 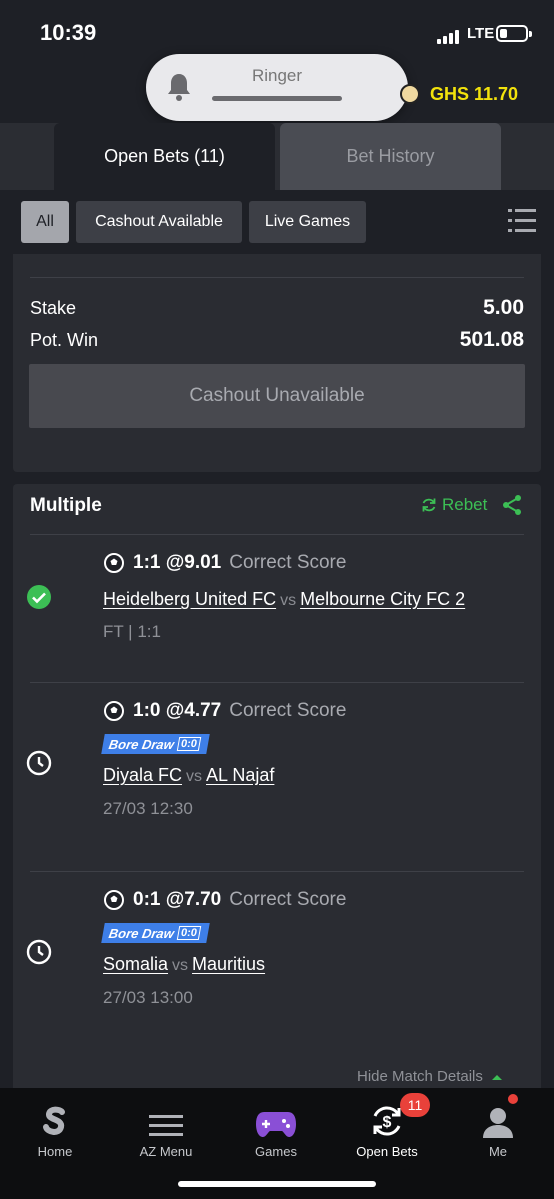 I want to click on cashout-button: Cashout Unavailable, so click(x=277, y=396).